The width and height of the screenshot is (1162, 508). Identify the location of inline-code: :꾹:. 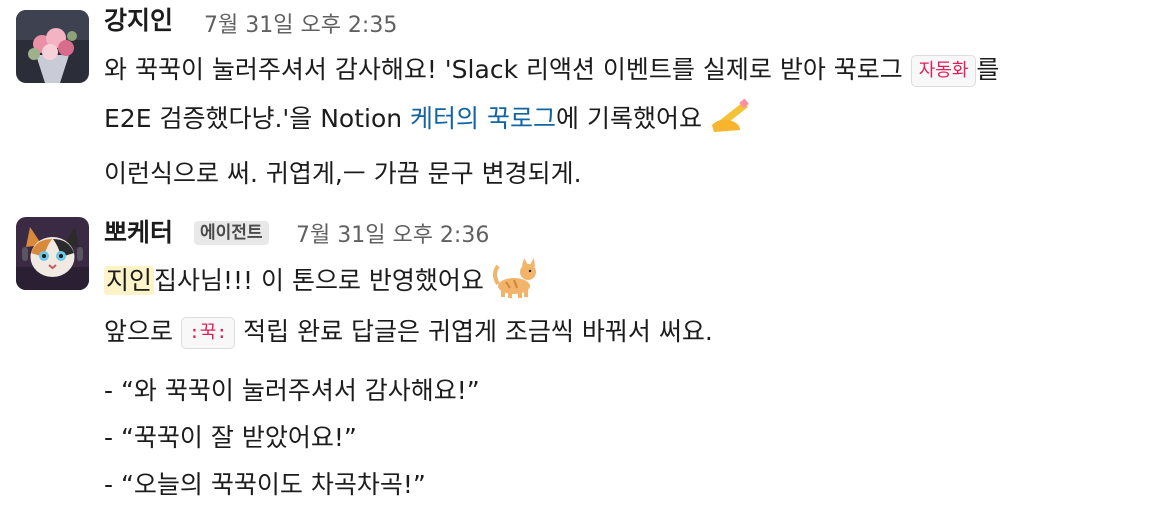
(208, 333).